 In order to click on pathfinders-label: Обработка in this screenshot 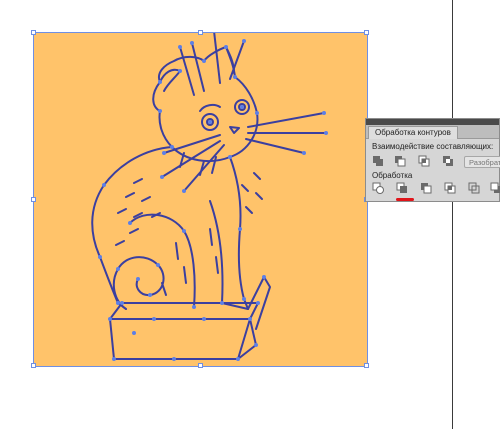, I will do `click(392, 175)`.